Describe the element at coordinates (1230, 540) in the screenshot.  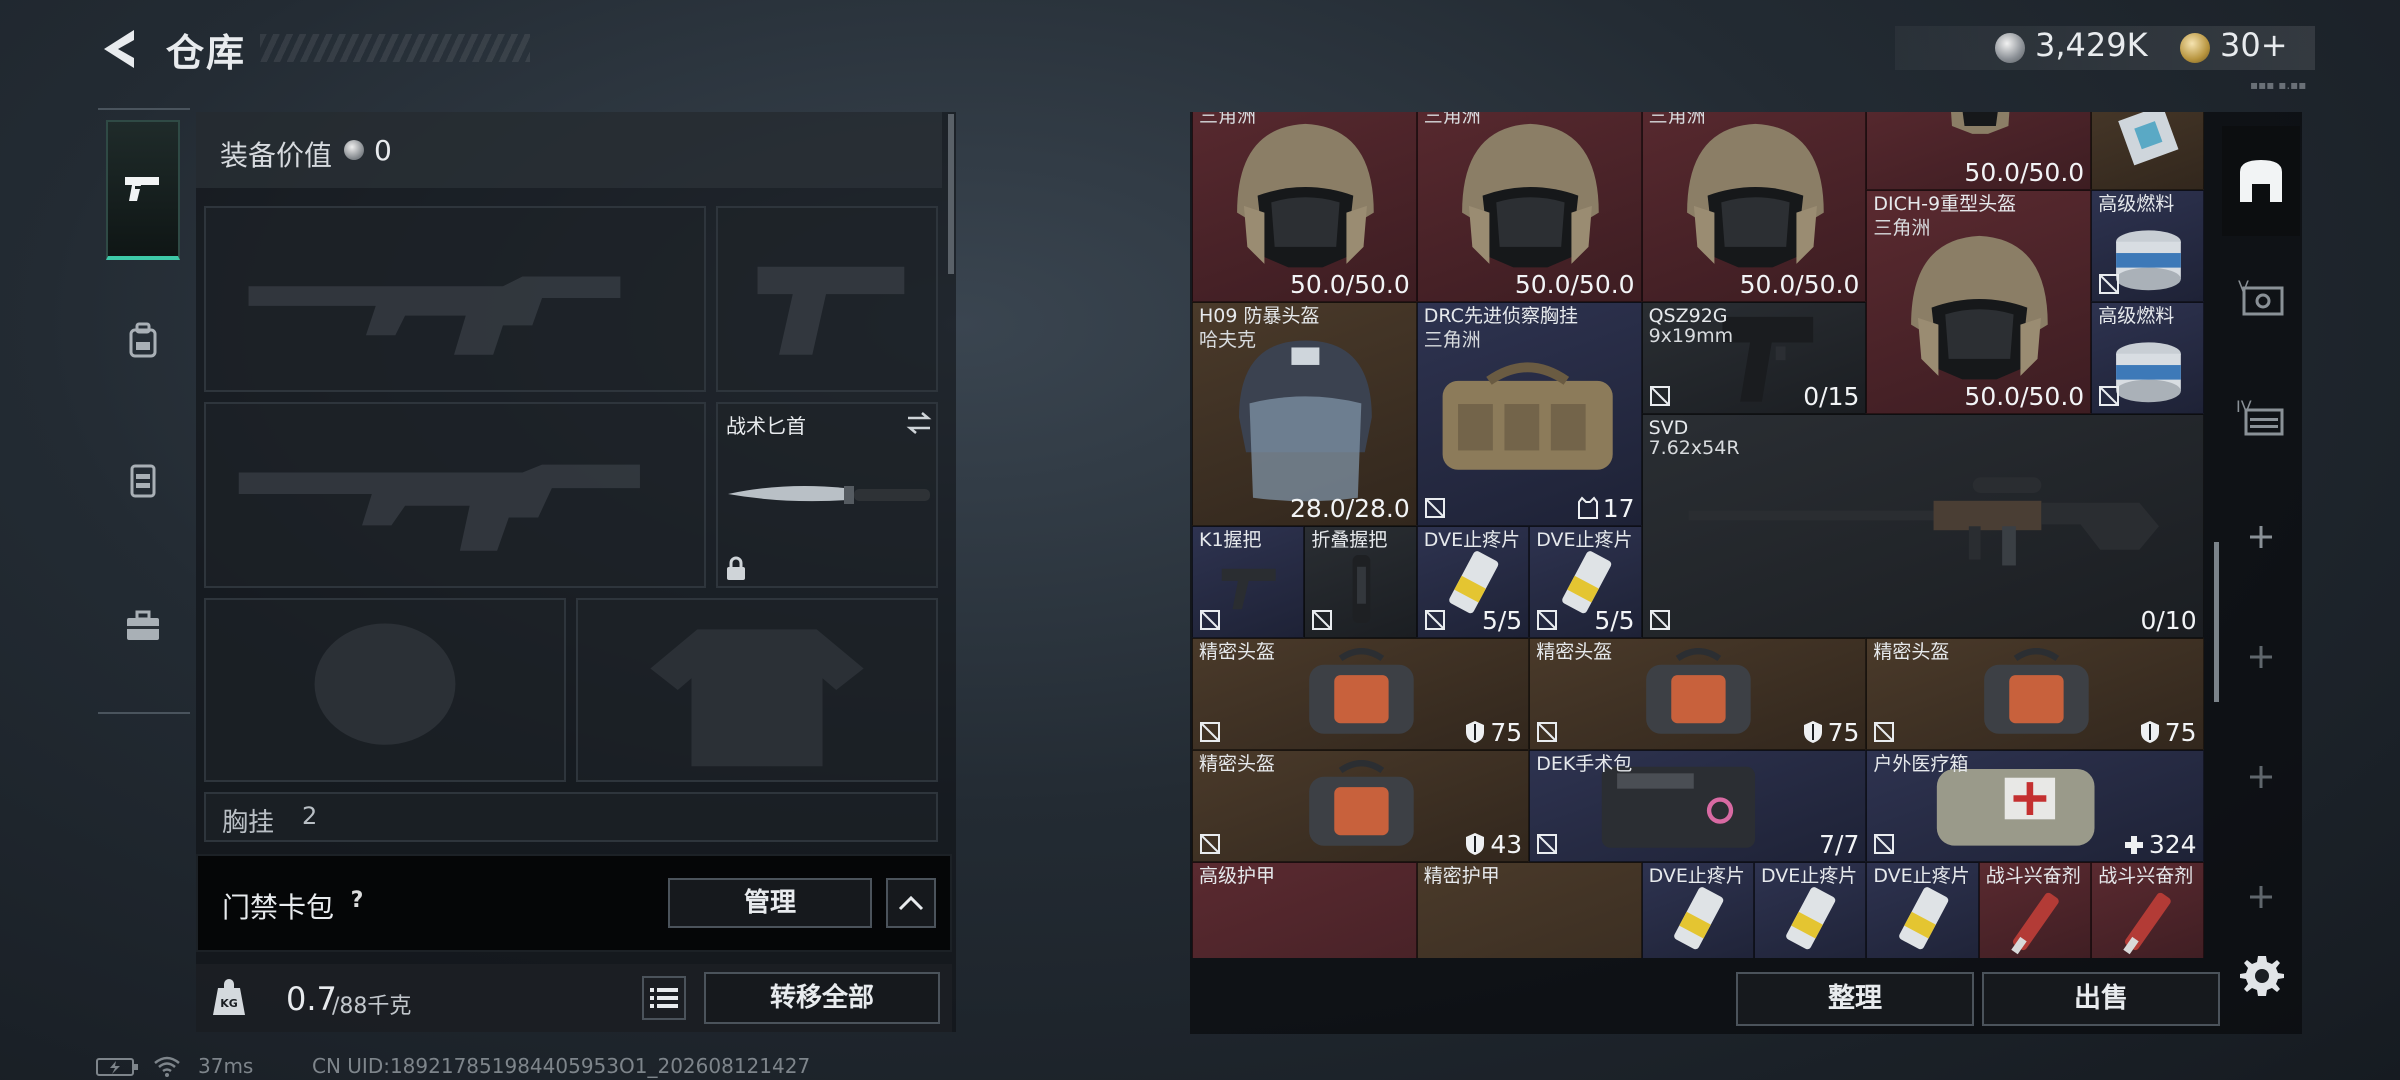
I see `item-name: K1握把` at that location.